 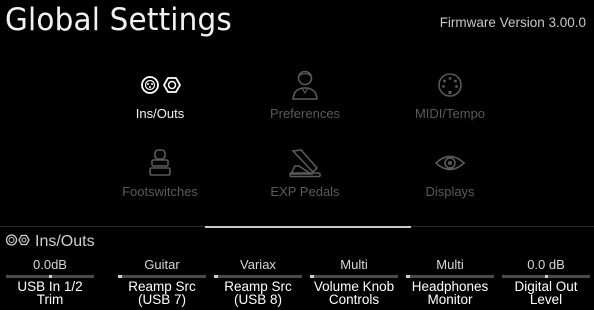 I want to click on param-usb-in-trim: 0.0dB USB In 1/2 Trim, so click(x=50, y=283).